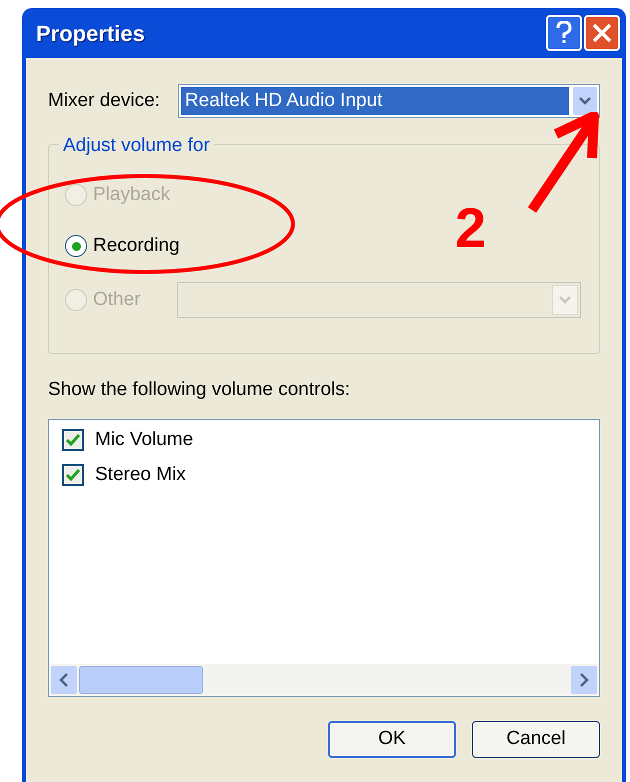 This screenshot has width=630, height=782. What do you see at coordinates (392, 739) in the screenshot?
I see `dialog-button: OK` at bounding box center [392, 739].